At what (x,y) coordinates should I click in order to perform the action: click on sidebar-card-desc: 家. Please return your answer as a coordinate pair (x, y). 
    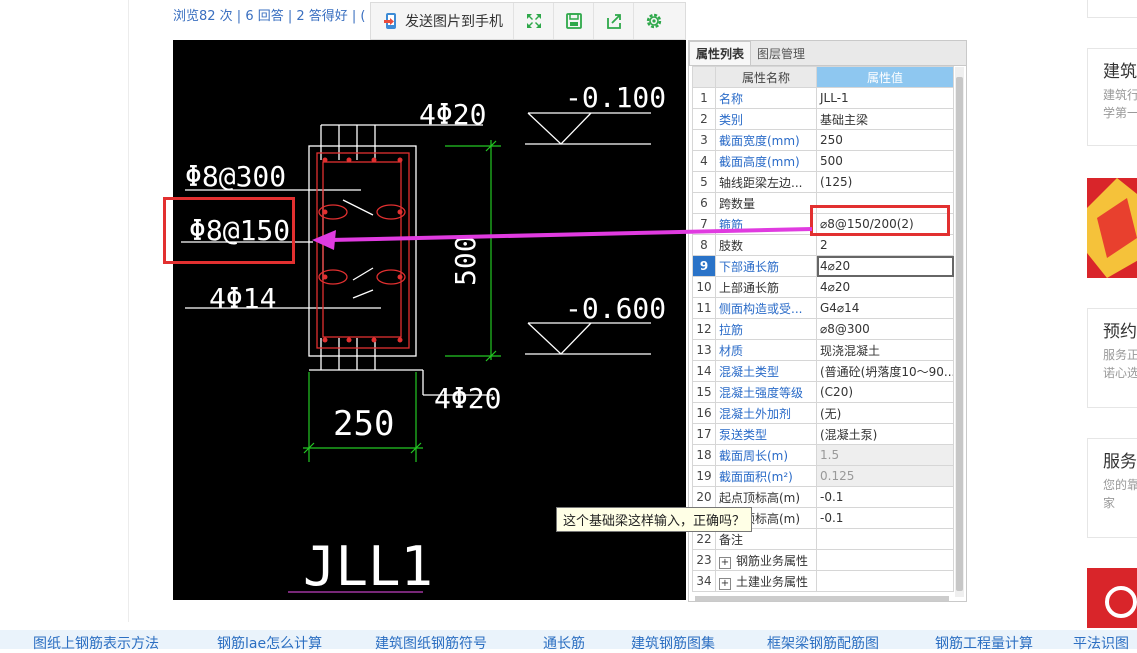
    Looking at the image, I should click on (1109, 503).